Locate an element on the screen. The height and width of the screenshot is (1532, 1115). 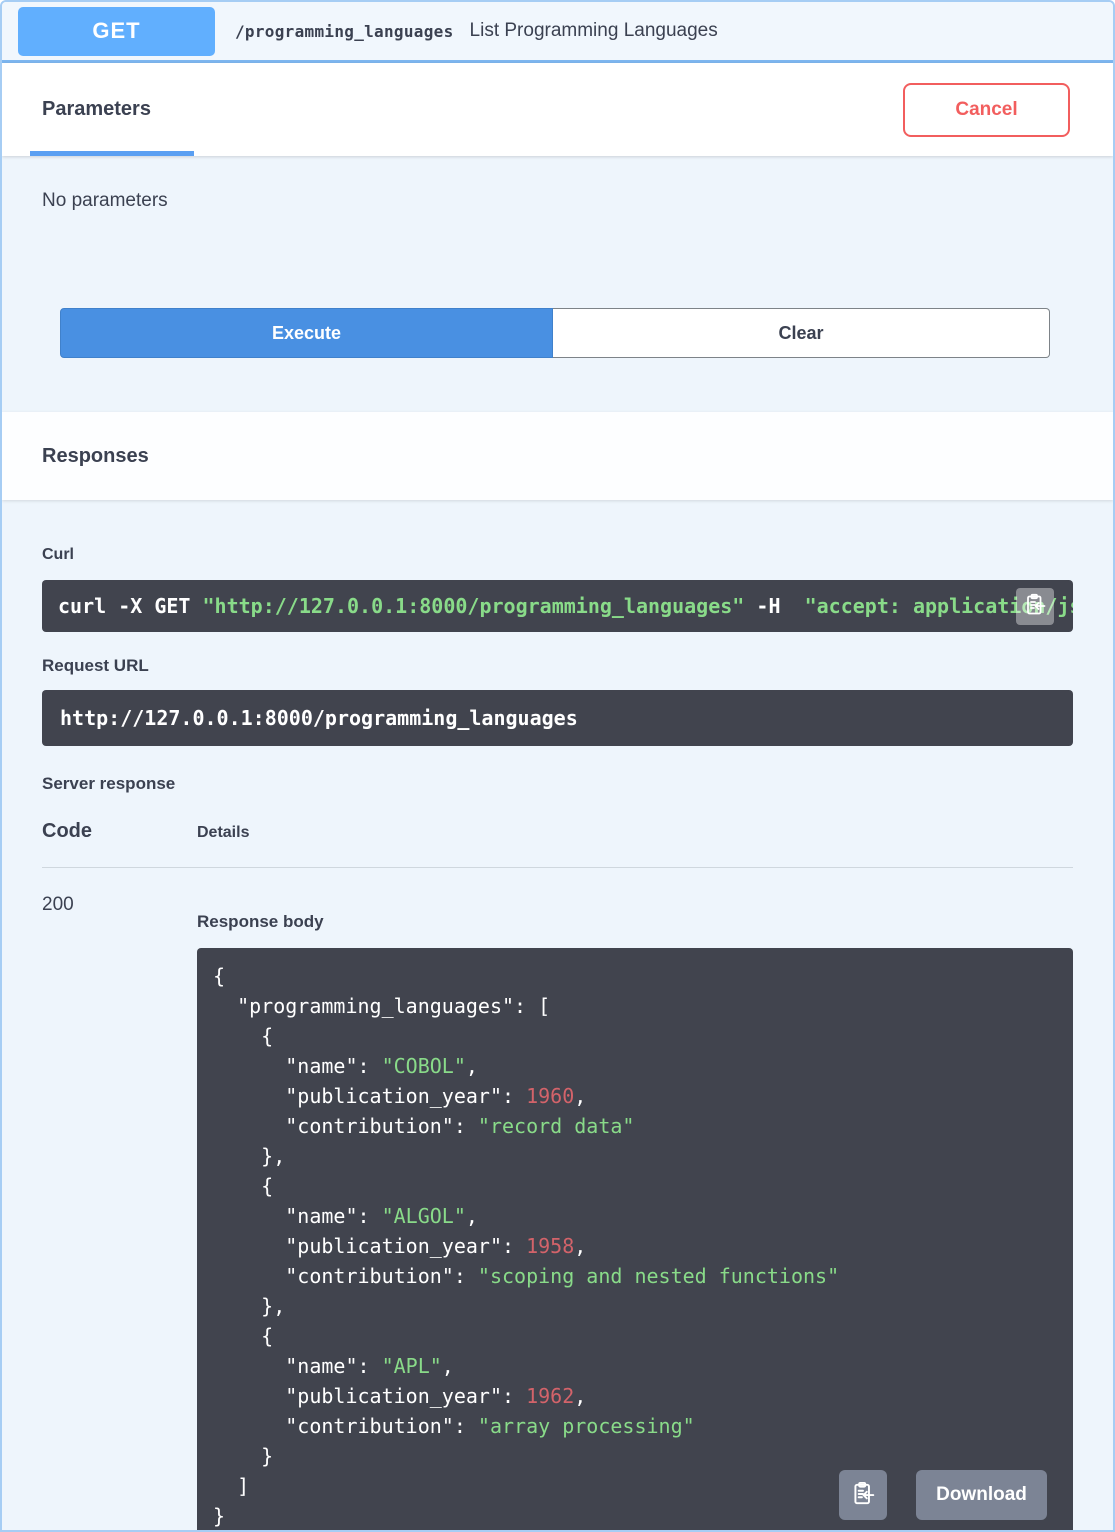
parameters-header: Parameters Cancel is located at coordinates (557, 109).